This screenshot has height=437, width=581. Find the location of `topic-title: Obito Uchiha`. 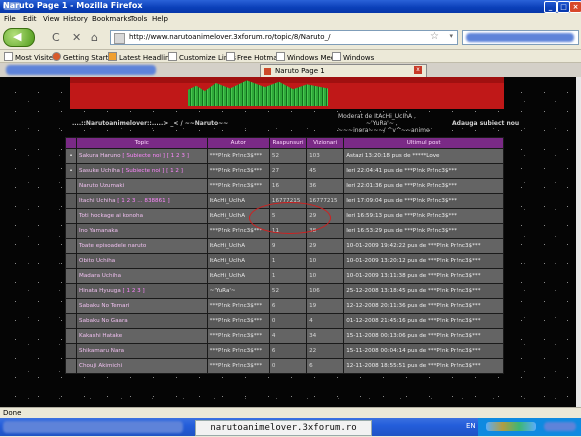

topic-title: Obito Uchiha is located at coordinates (97, 261).